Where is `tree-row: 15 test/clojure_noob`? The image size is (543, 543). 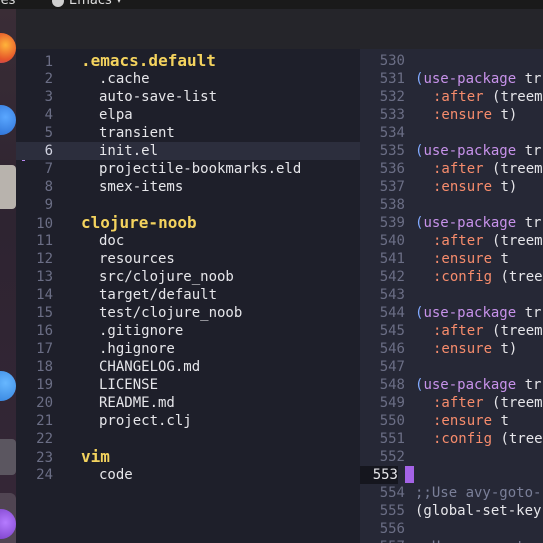
tree-row: 15 test/clojure_noob is located at coordinates (188, 313).